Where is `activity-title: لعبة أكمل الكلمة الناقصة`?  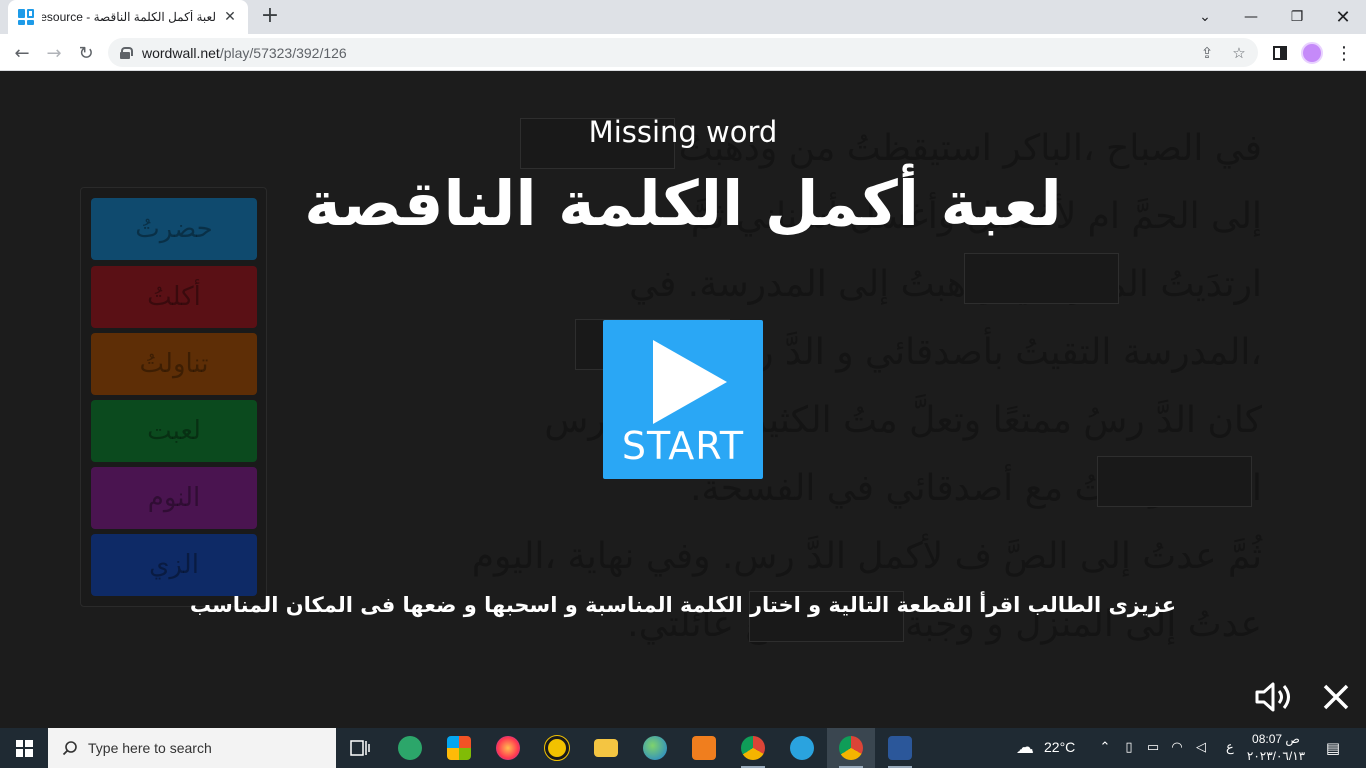 activity-title: لعبة أكمل الكلمة الناقصة is located at coordinates (683, 203).